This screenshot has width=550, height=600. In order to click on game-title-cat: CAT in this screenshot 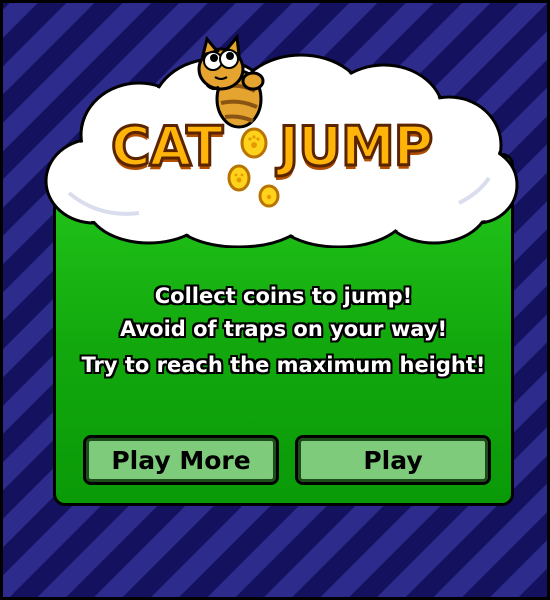, I will do `click(166, 147)`.